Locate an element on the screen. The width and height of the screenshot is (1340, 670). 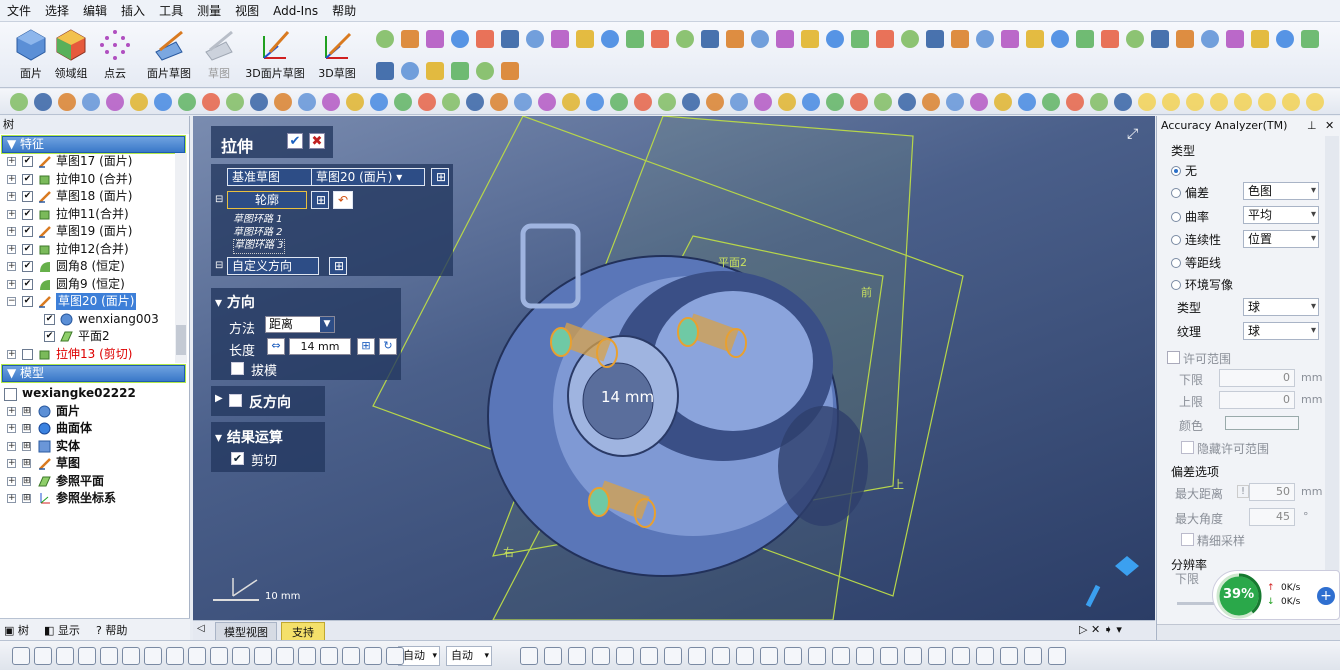
menu-addins: Add-Ins is located at coordinates (295, 11).